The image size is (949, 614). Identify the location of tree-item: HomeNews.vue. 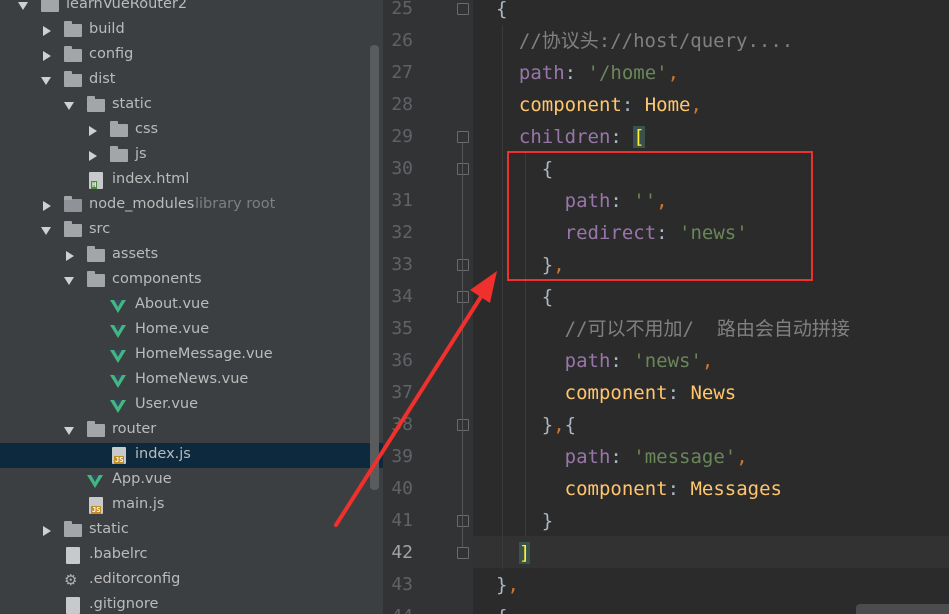
(191, 380).